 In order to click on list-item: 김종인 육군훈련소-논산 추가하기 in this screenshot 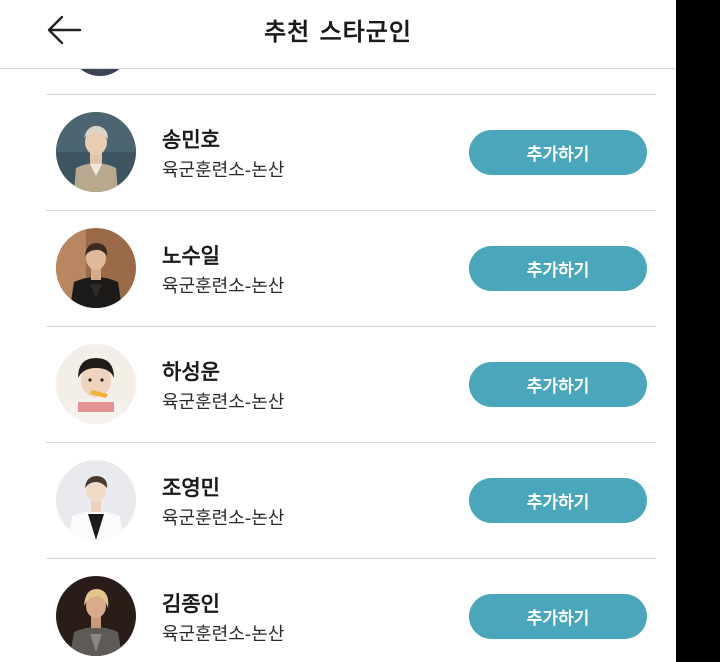, I will do `click(351, 610)`.